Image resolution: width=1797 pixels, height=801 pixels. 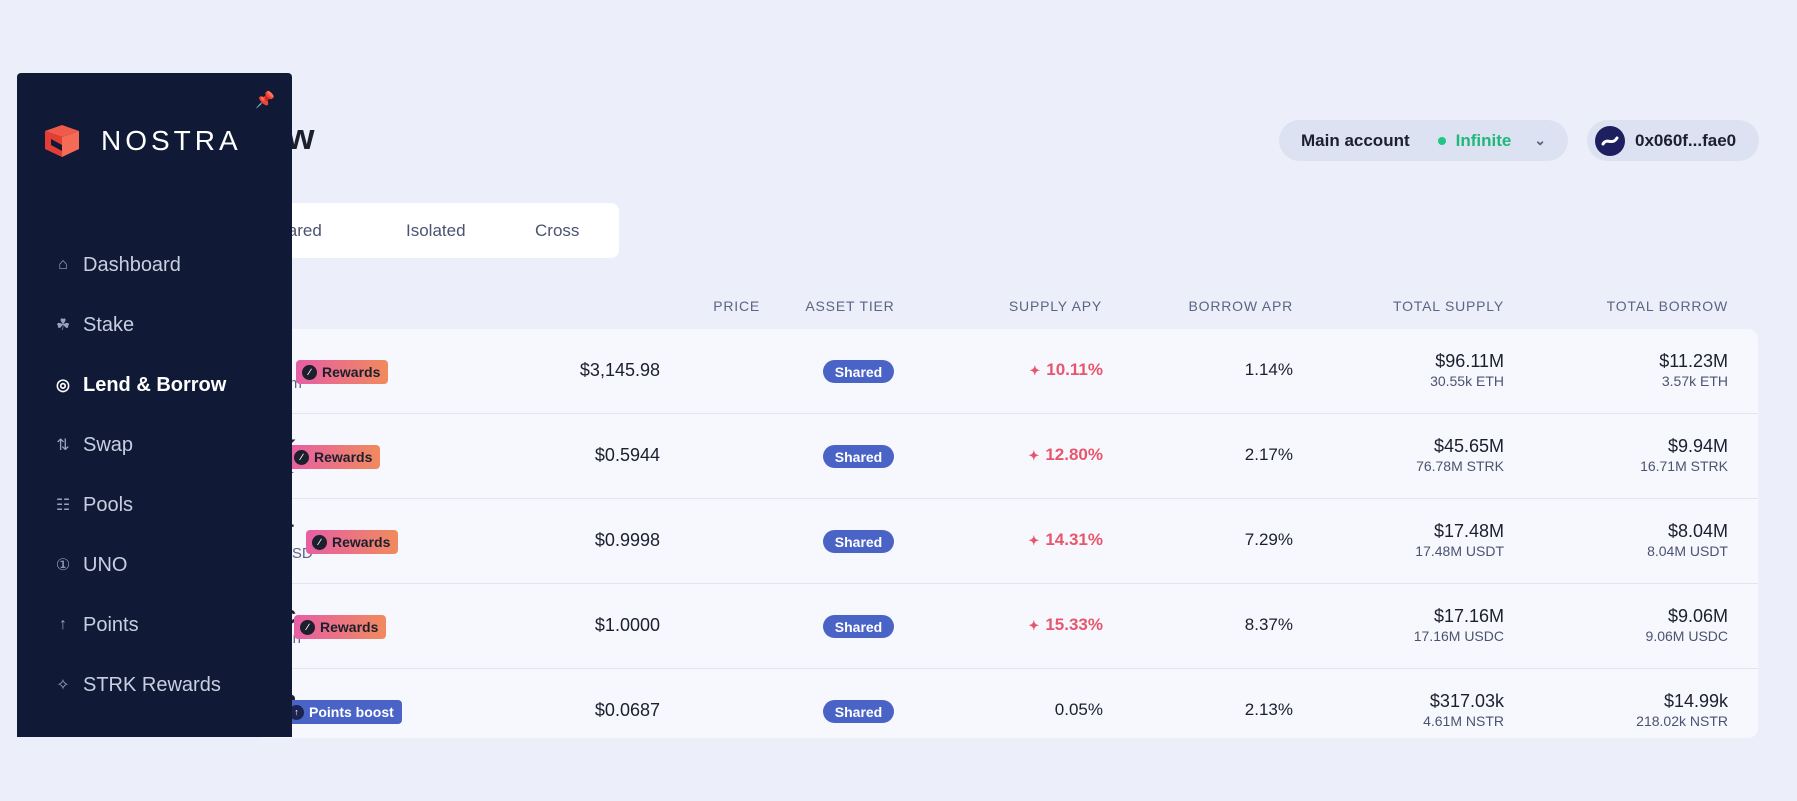 What do you see at coordinates (111, 624) in the screenshot?
I see `sidebar-item-label: Points` at bounding box center [111, 624].